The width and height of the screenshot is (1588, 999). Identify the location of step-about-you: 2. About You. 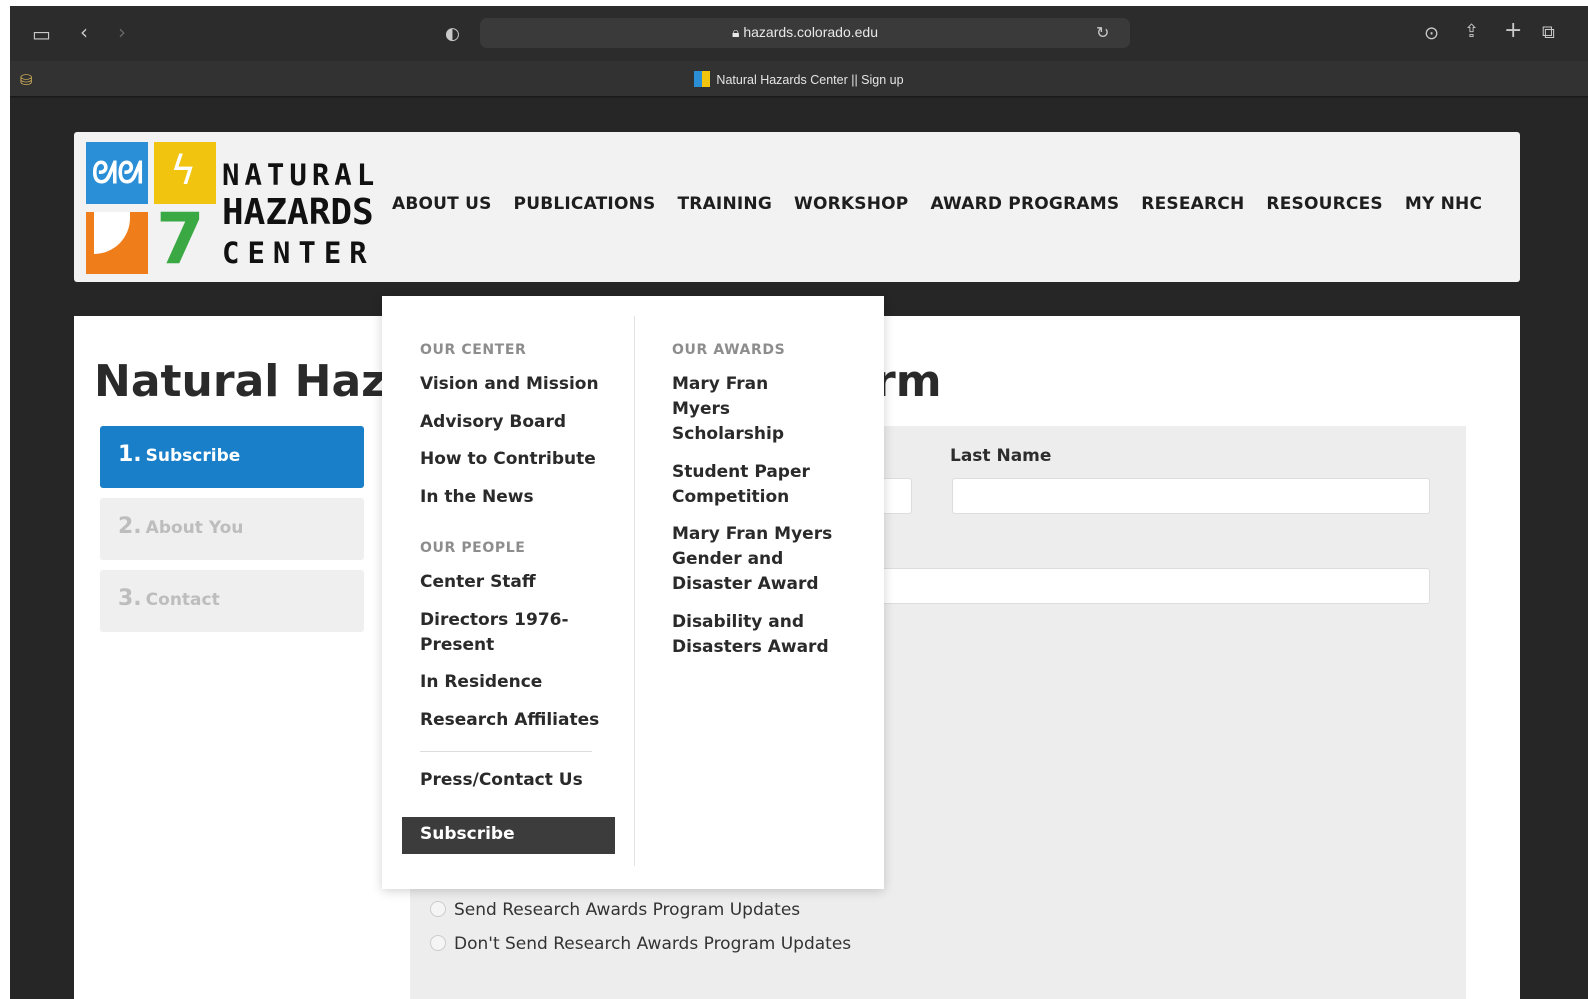
(232, 529).